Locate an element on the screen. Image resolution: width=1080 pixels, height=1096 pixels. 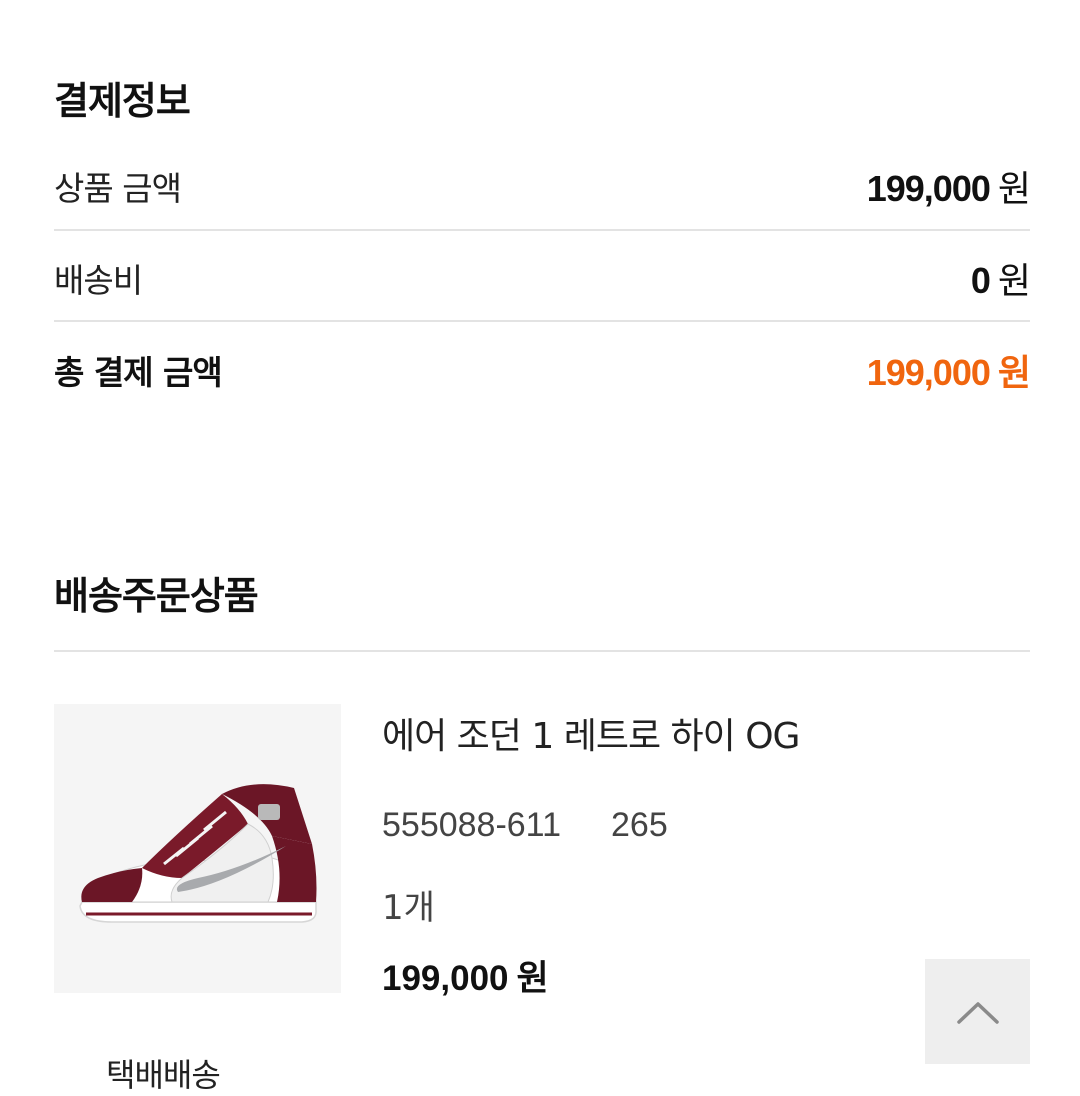
total-amount-value: 199,000 원 is located at coordinates (948, 370).